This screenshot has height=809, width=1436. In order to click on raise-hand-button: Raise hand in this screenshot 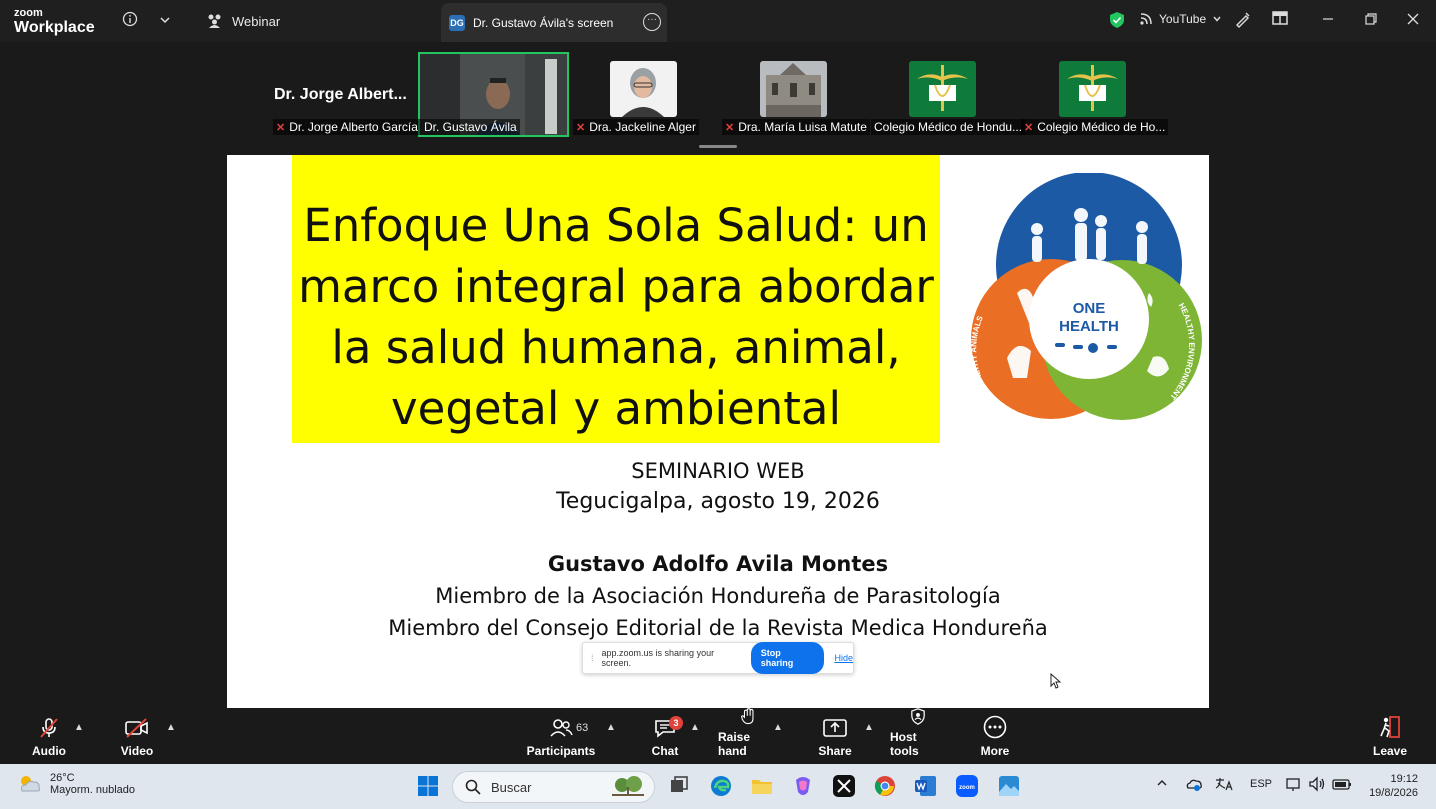, I will do `click(748, 736)`.